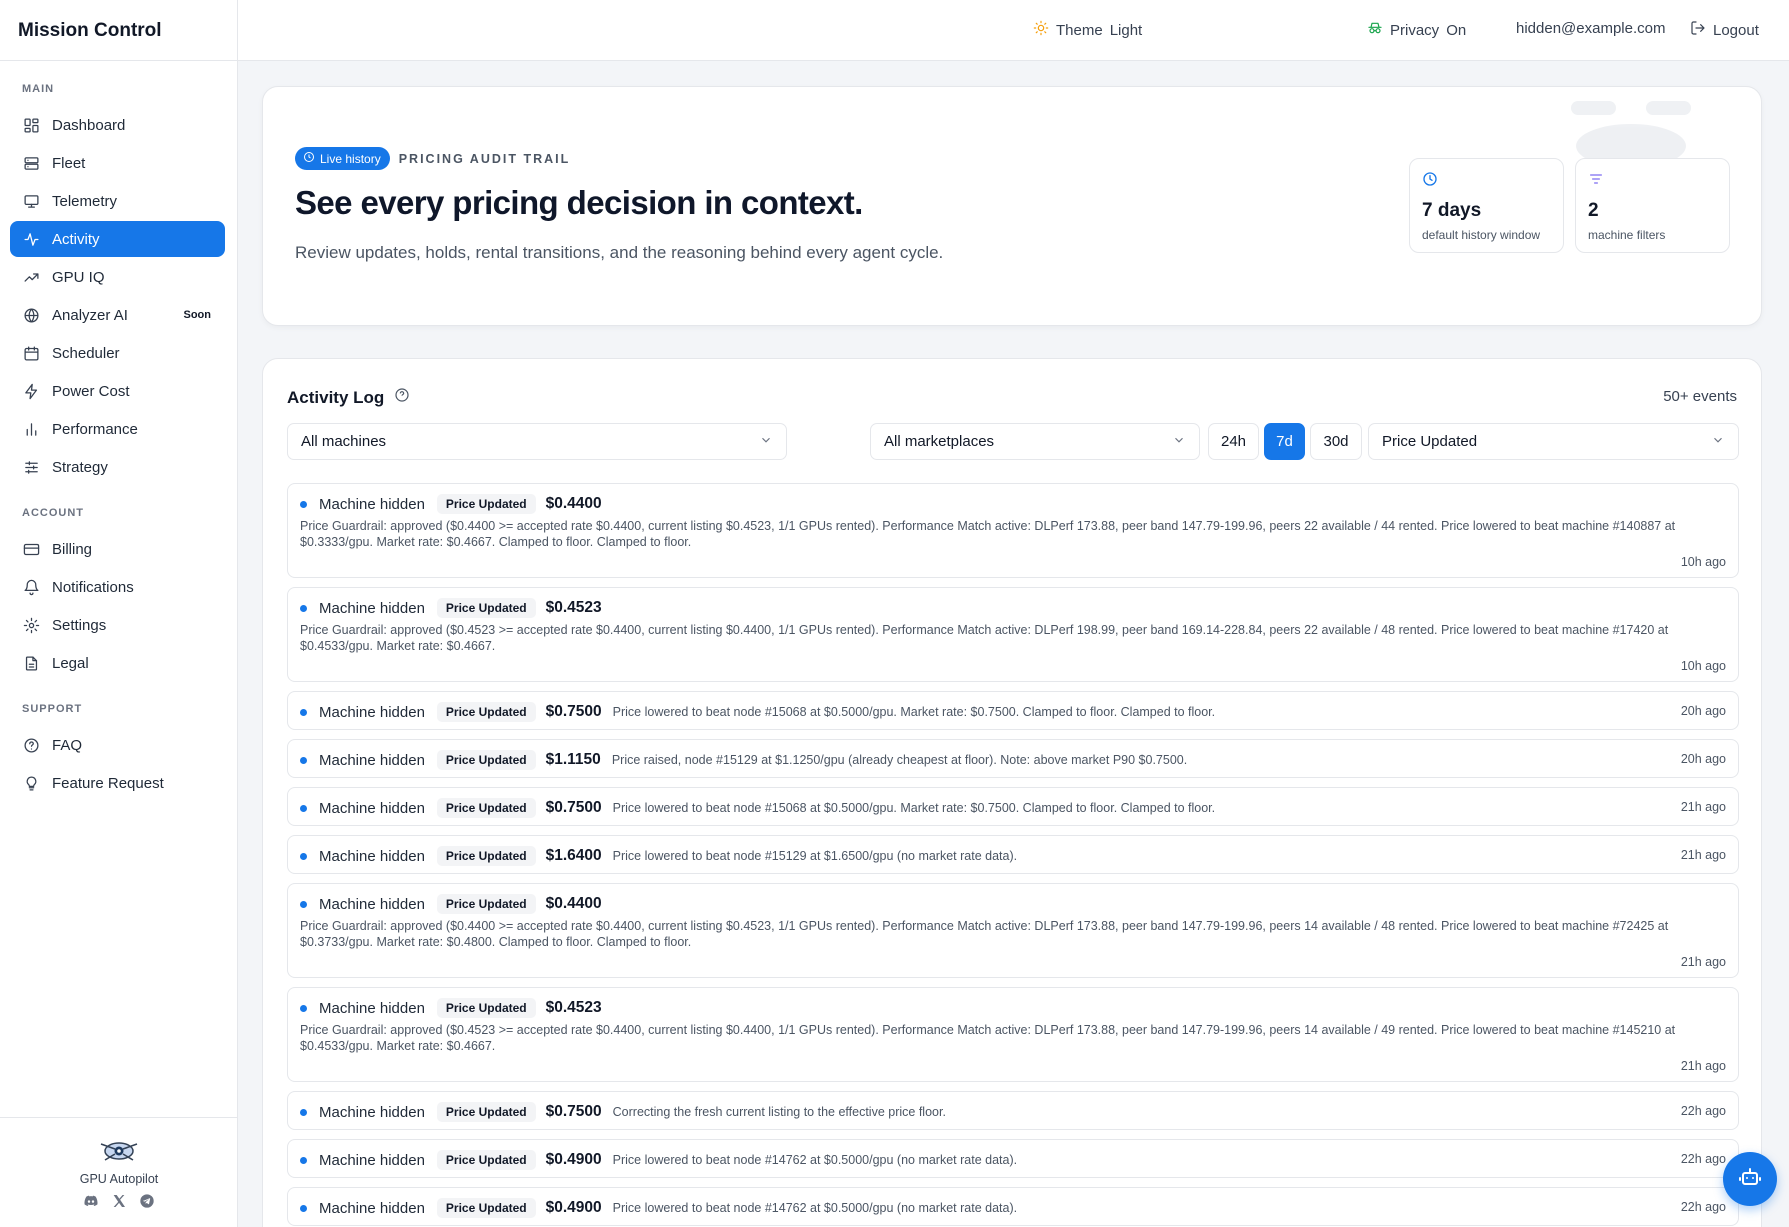 The image size is (1789, 1227). Describe the element at coordinates (117, 353) in the screenshot. I see `sidebar-item-scheduler: Scheduler` at that location.